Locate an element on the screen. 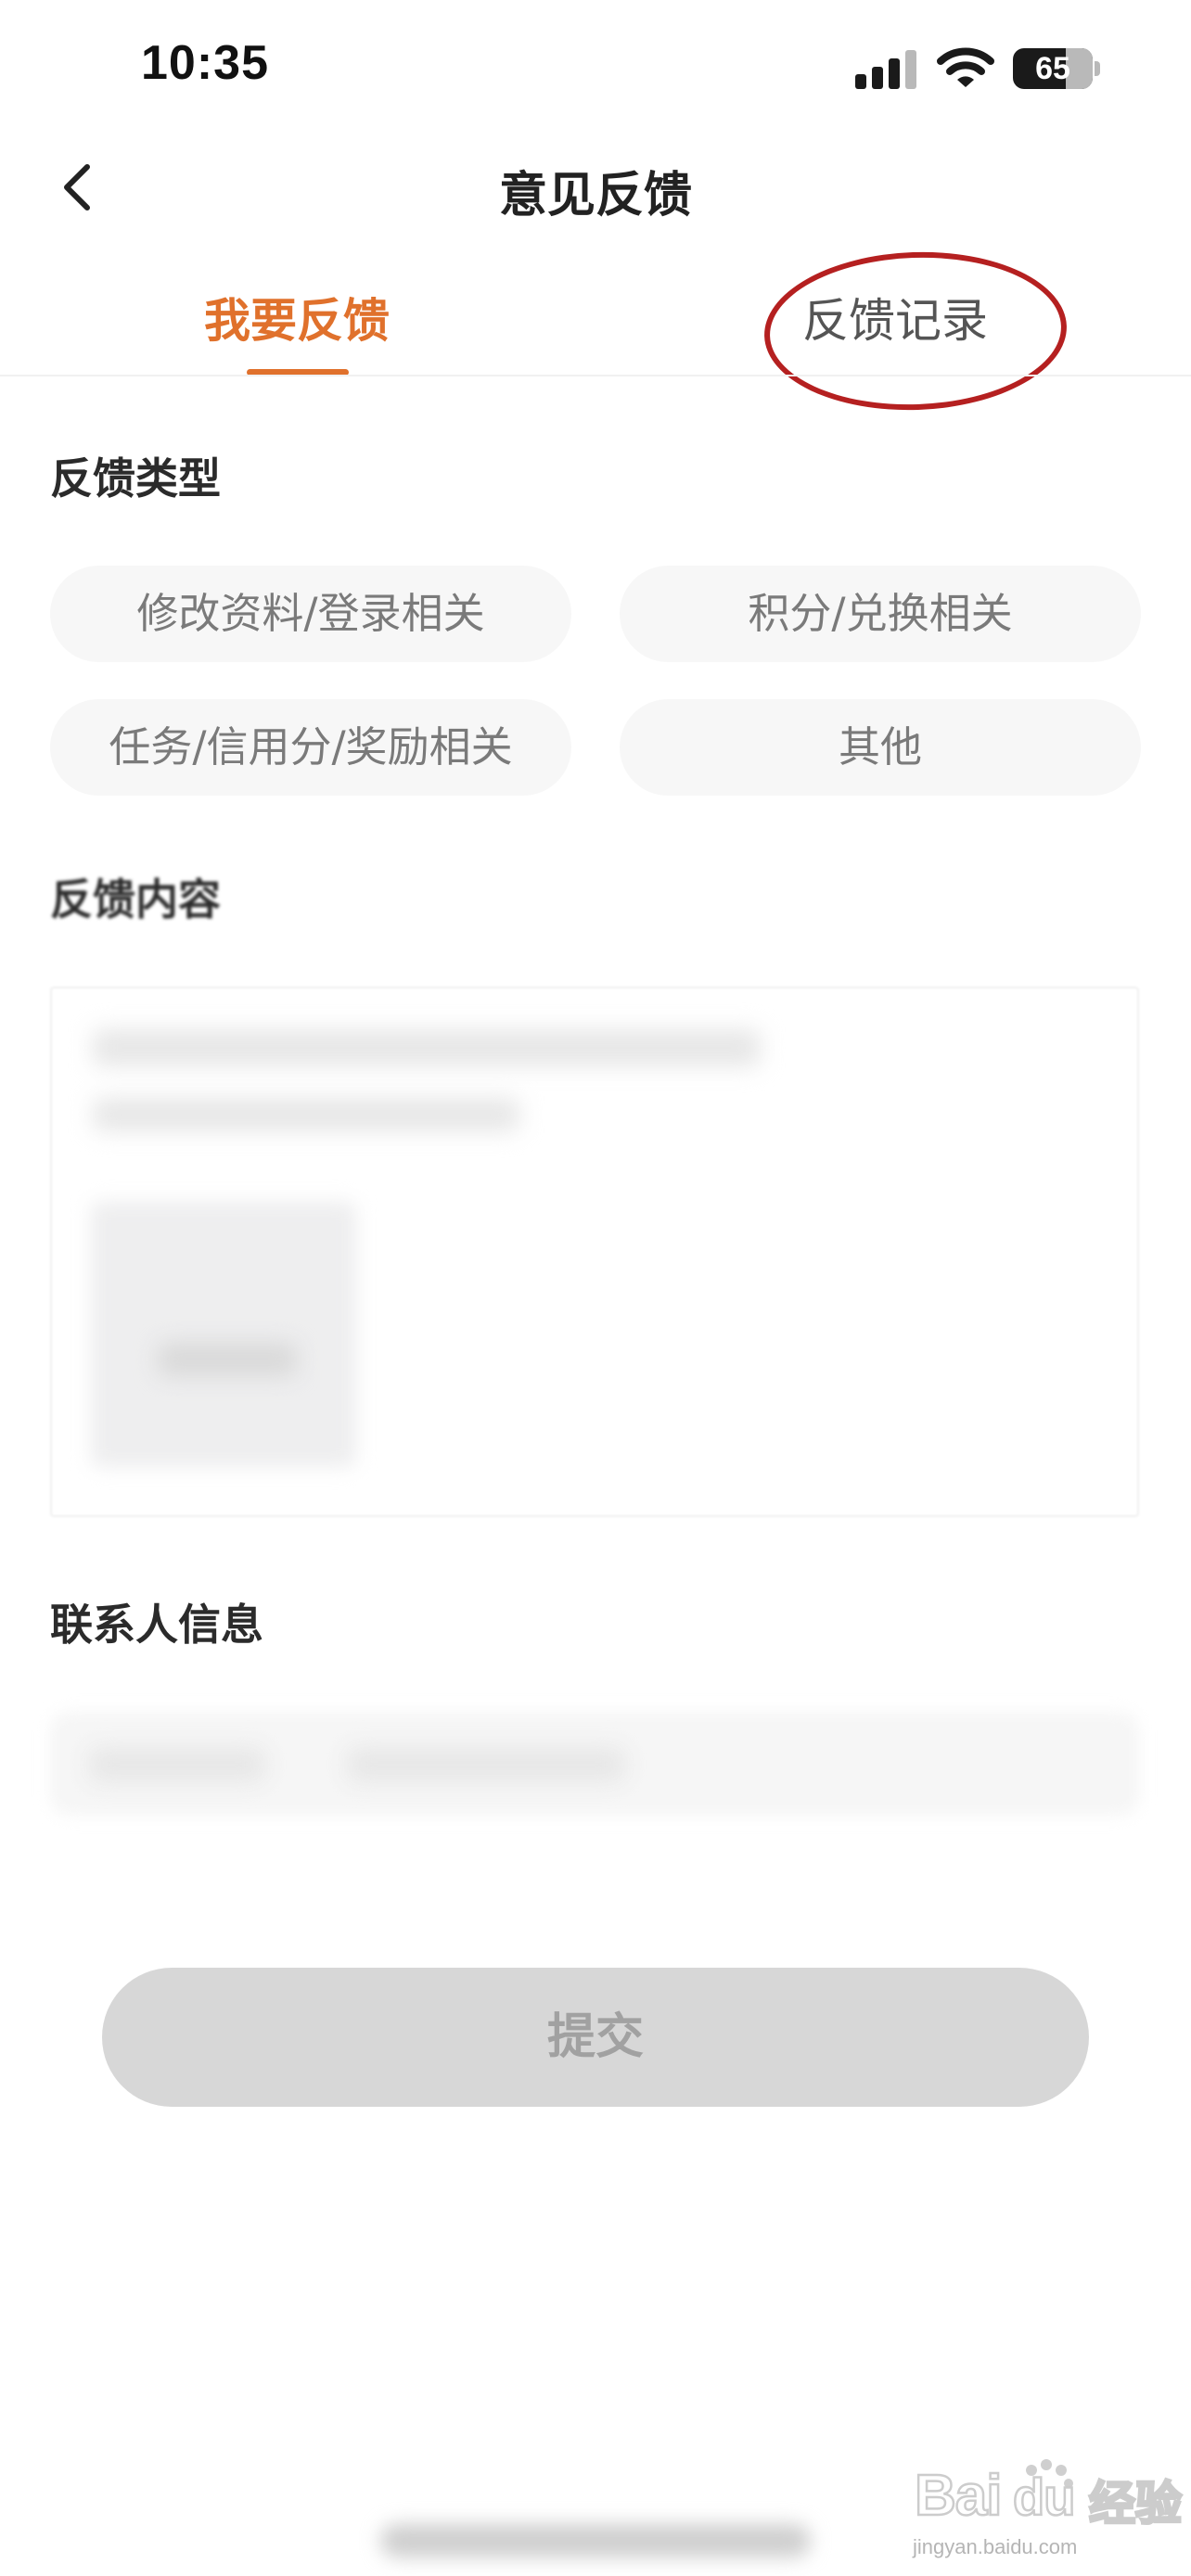 The width and height of the screenshot is (1191, 2576). svg-text: du is located at coordinates (1043, 2497).